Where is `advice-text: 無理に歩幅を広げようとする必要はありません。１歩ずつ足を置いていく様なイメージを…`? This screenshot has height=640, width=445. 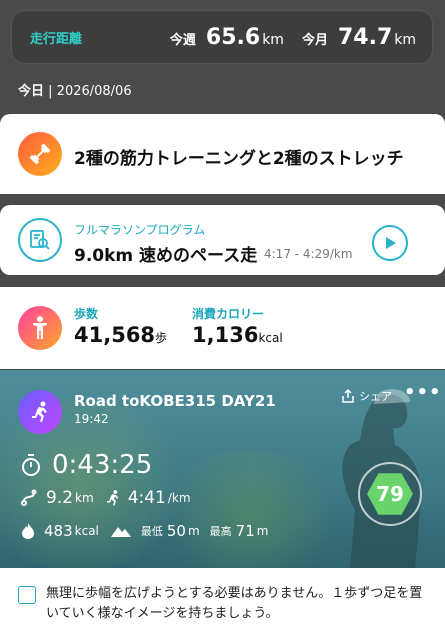
advice-text: 無理に歩幅を広げようとする必要はありません。１歩ずつ足を置いていく様なイメージを… is located at coordinates (234, 603).